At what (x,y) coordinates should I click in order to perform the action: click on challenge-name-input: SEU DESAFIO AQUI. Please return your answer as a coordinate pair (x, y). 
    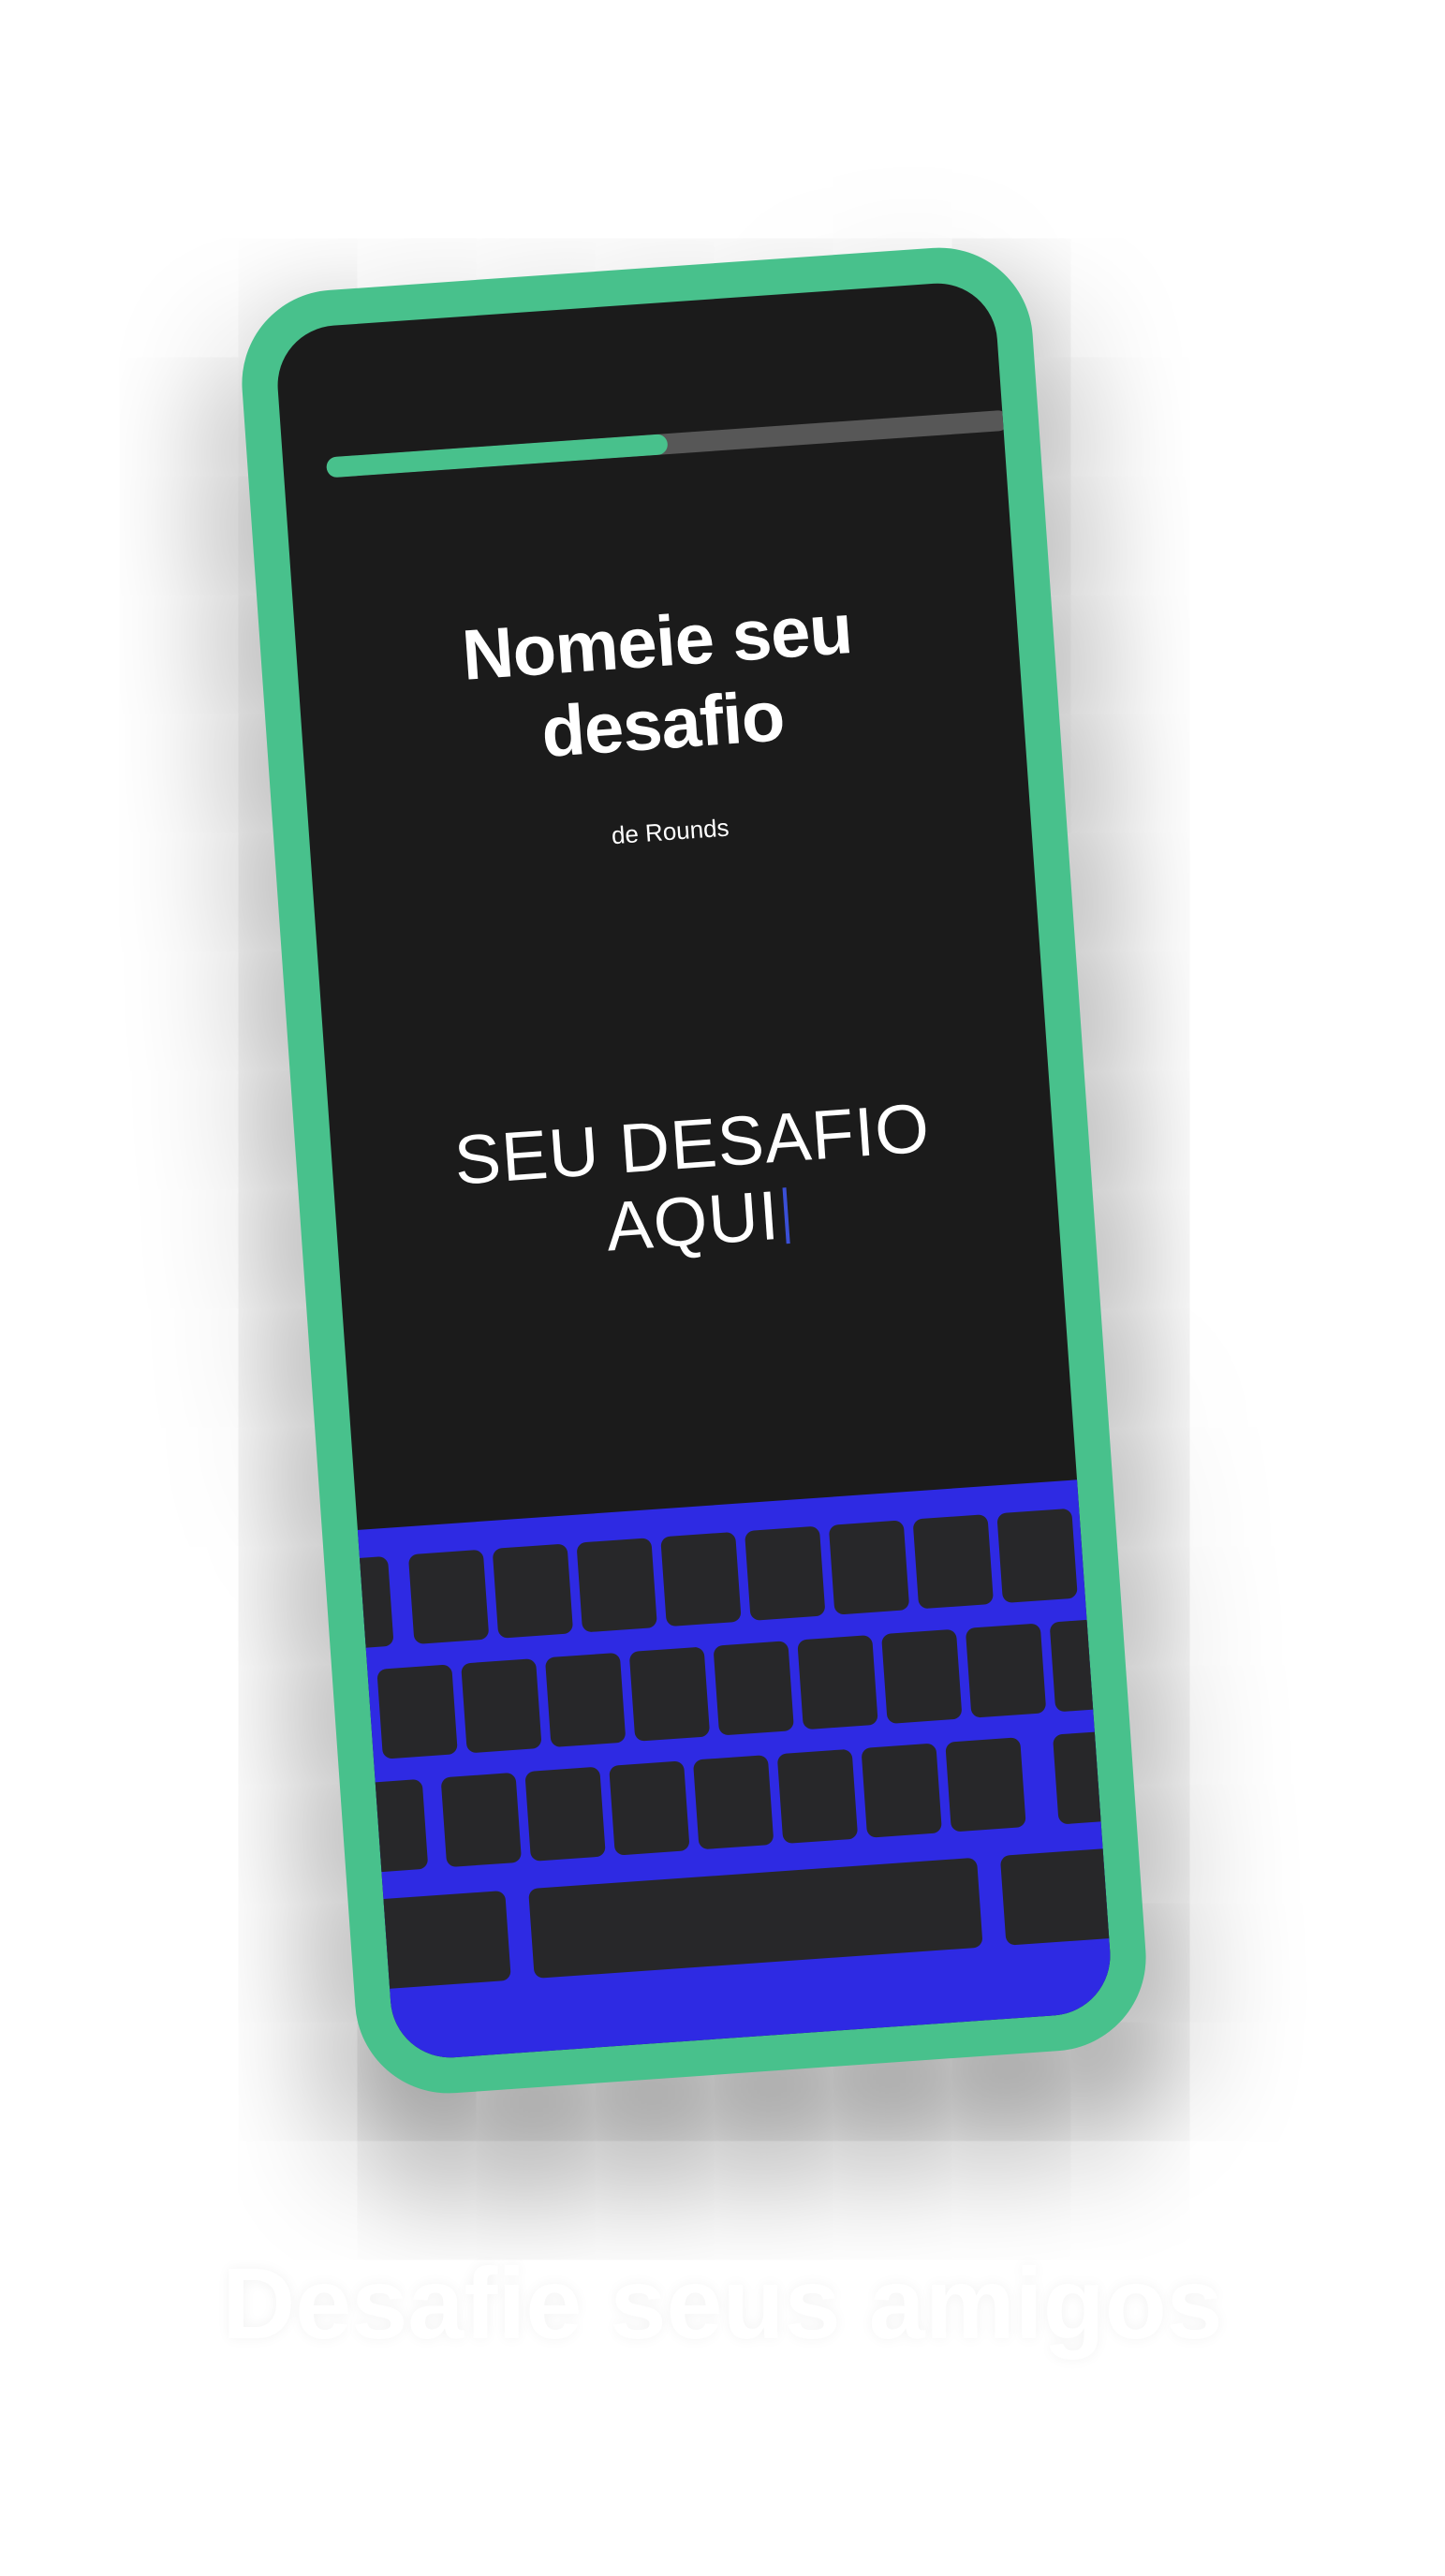
    Looking at the image, I should click on (695, 1182).